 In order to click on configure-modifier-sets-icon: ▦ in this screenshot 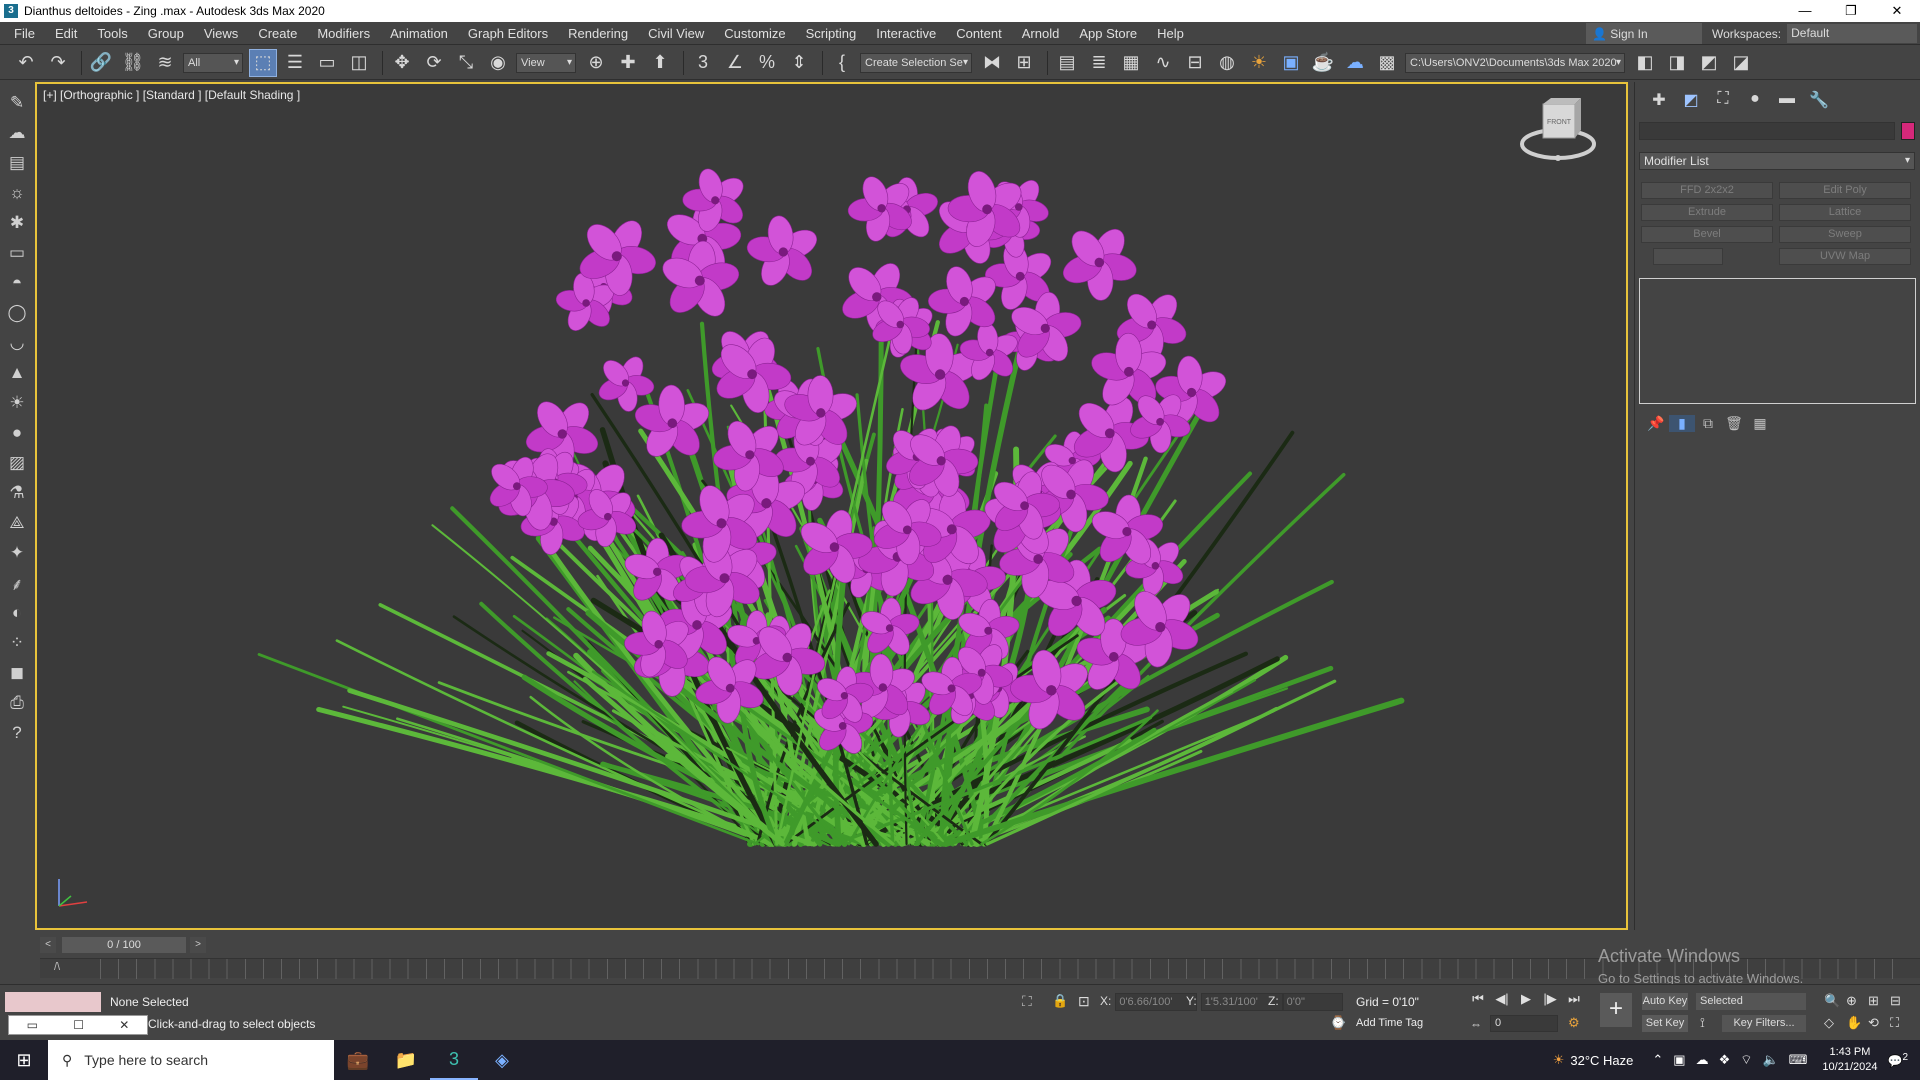, I will do `click(1760, 423)`.